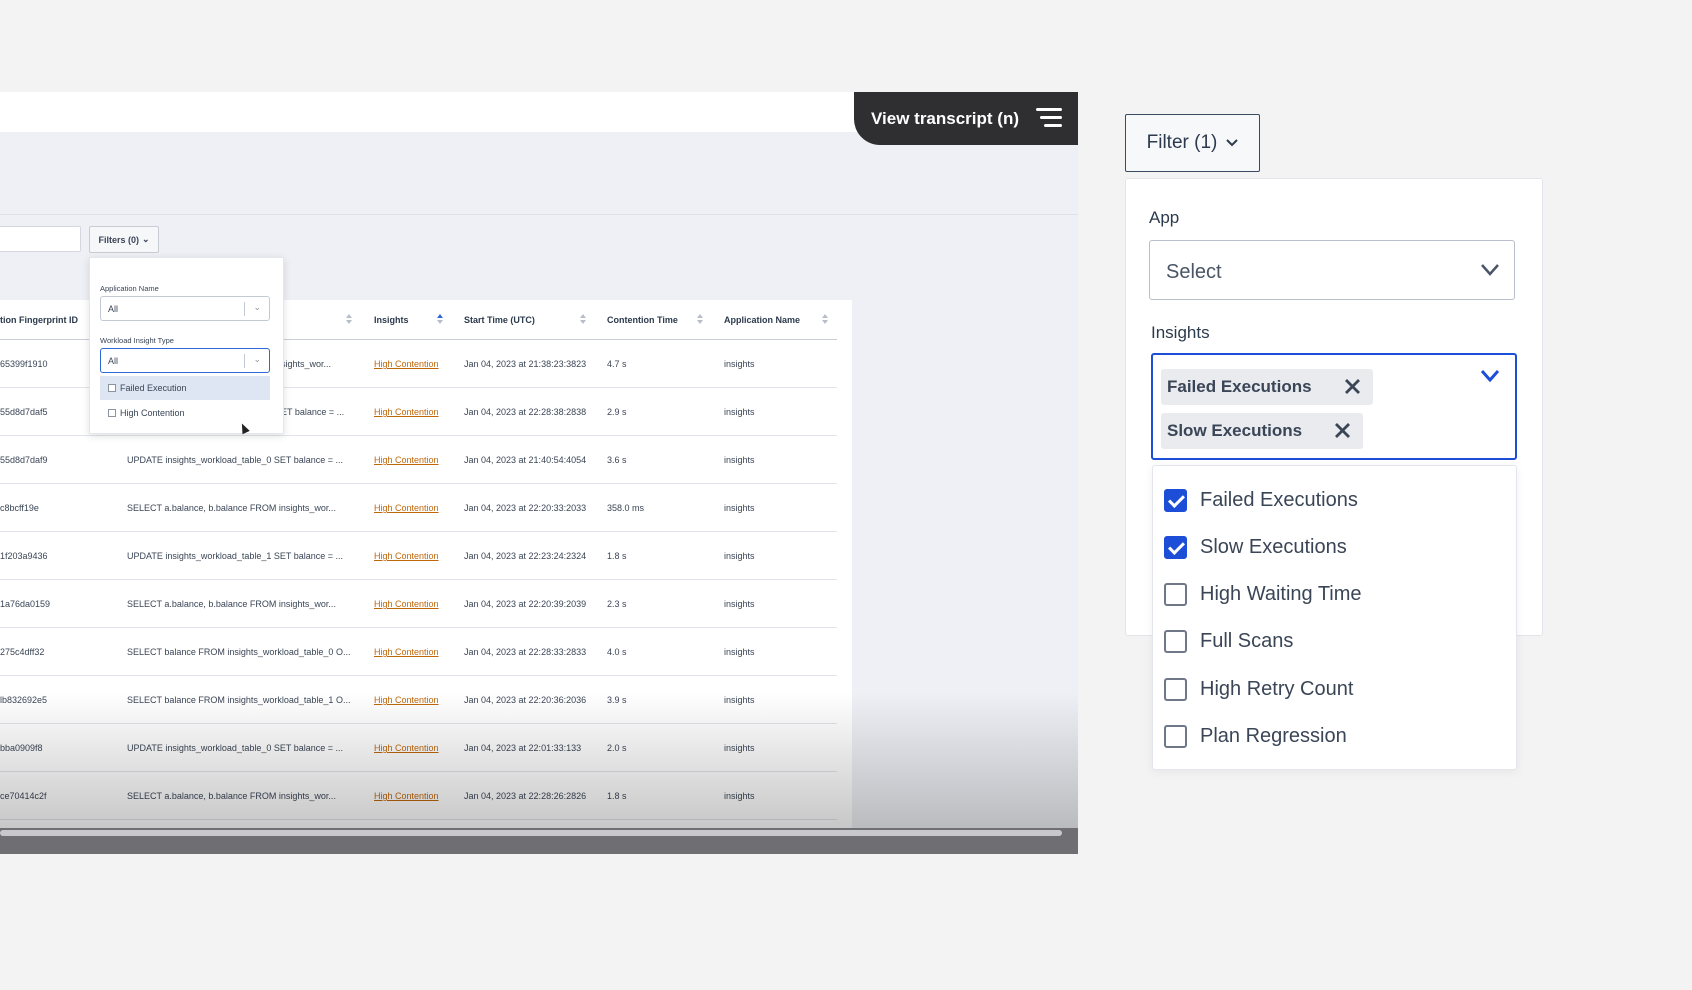  I want to click on column-header-fingerprint: tion Fingerprint ID, so click(39, 320).